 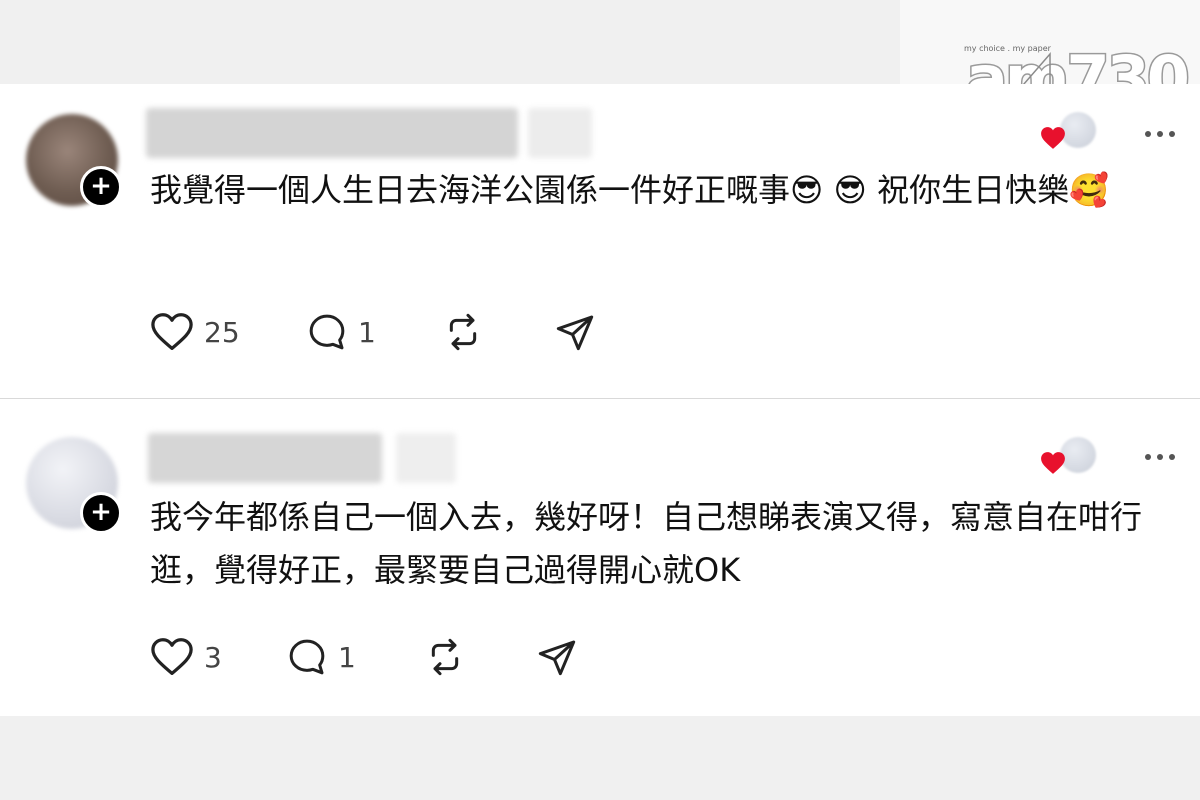 I want to click on comment-text: 我覺得一個人生日去海洋公園係一件好正嘅事😎 😎 祝你生日快樂🥰, so click(x=629, y=190).